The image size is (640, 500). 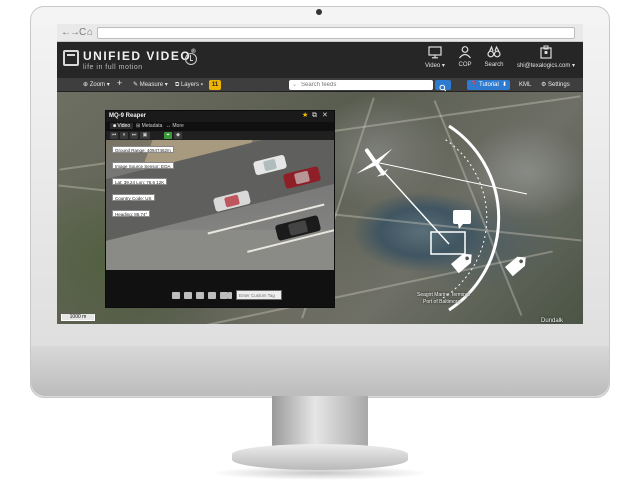 I want to click on marker-button: ◆, so click(x=178, y=135).